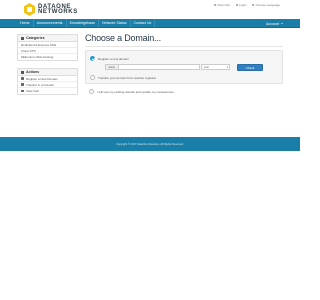  I want to click on radio-existing, so click(91, 91).